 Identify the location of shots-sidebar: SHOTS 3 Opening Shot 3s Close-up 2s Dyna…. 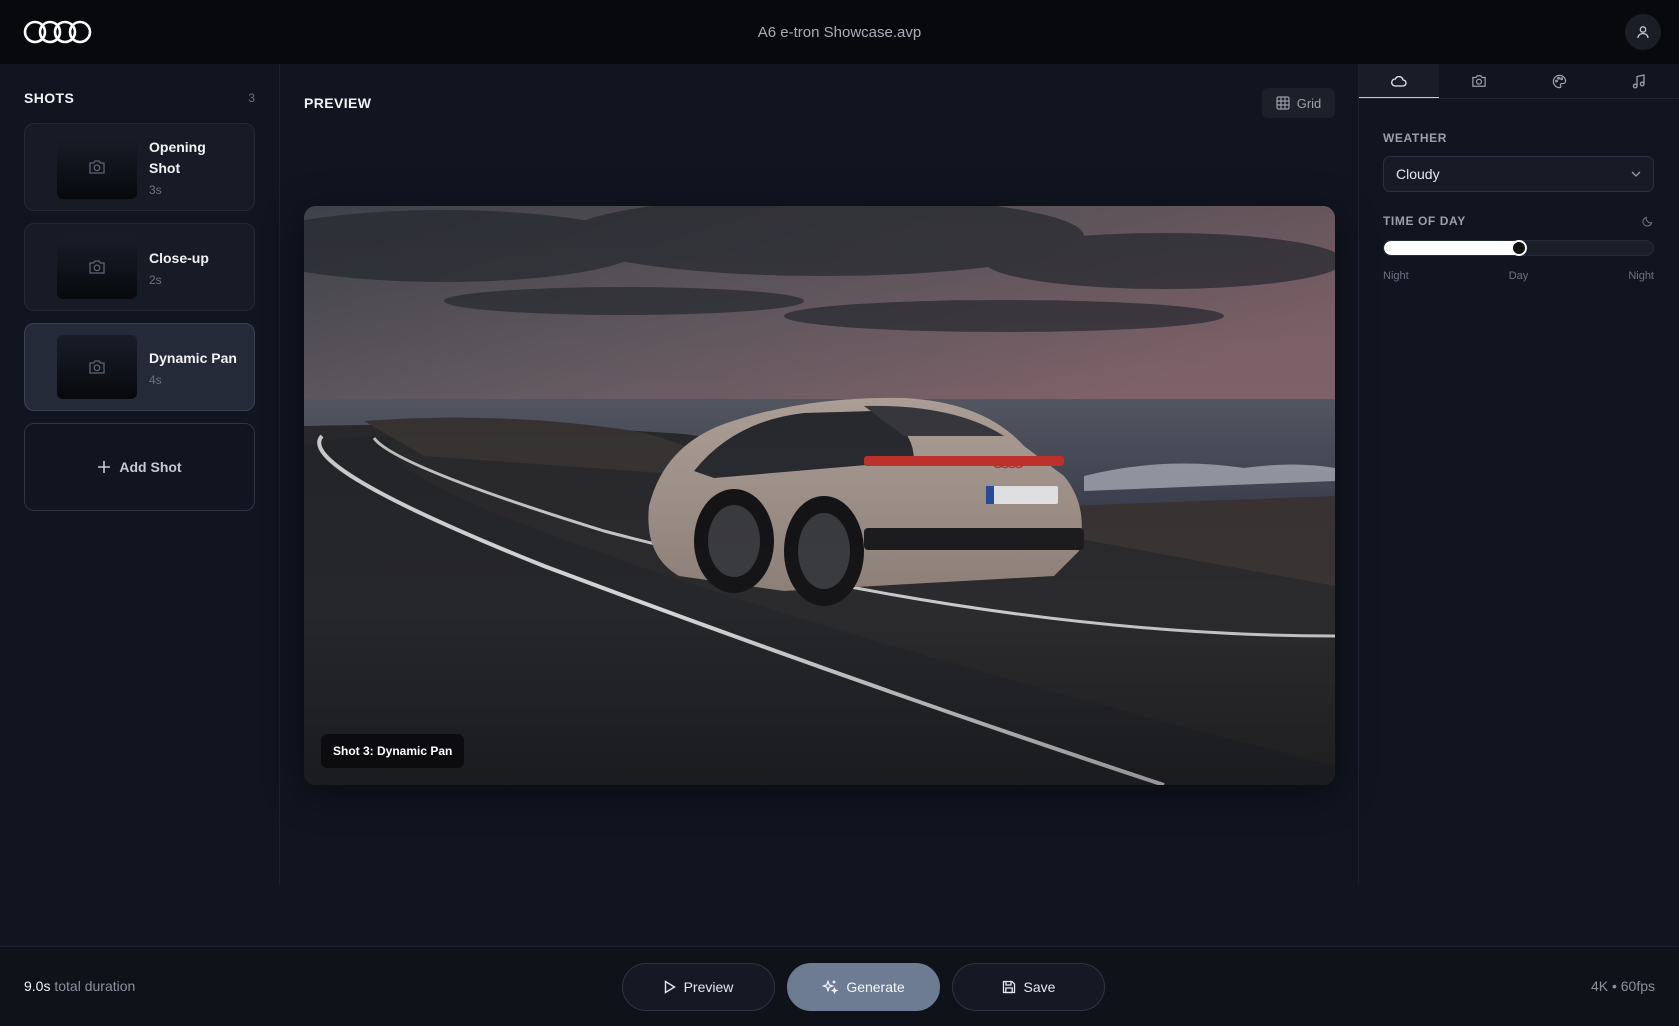
(140, 474).